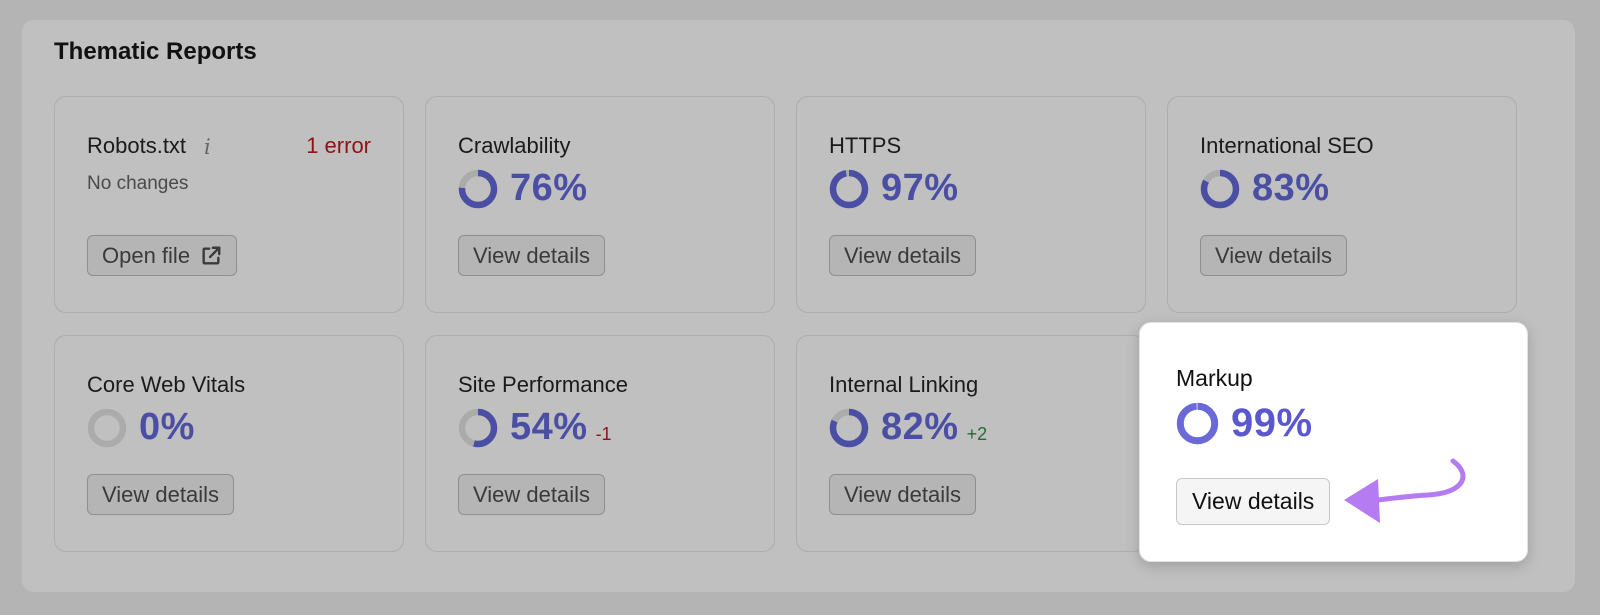 This screenshot has width=1600, height=615. Describe the element at coordinates (514, 145) in the screenshot. I see `card-title: Crawlability` at that location.